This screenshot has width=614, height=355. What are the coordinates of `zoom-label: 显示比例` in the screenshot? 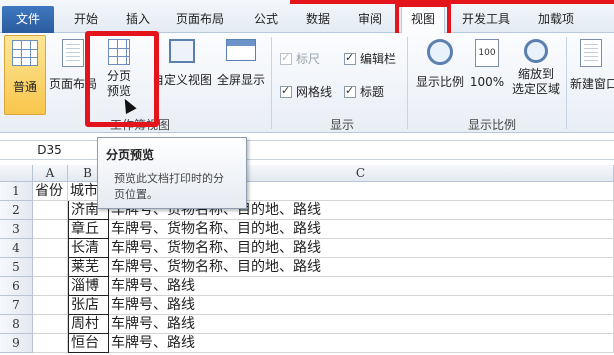 It's located at (439, 82).